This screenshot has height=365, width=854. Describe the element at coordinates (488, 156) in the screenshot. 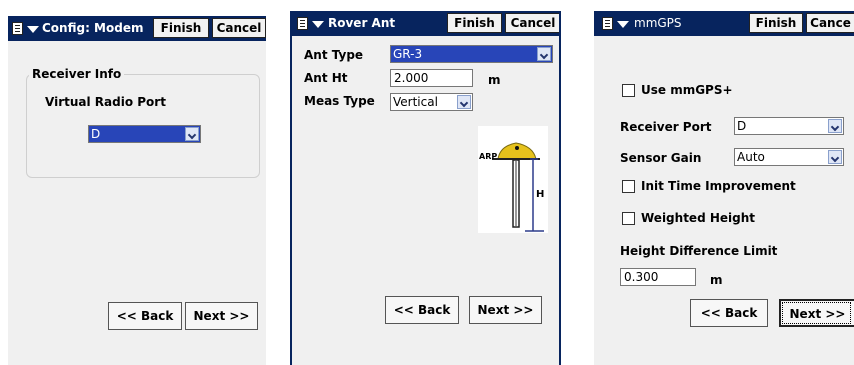

I see `diagram-arp-label: ARP` at that location.